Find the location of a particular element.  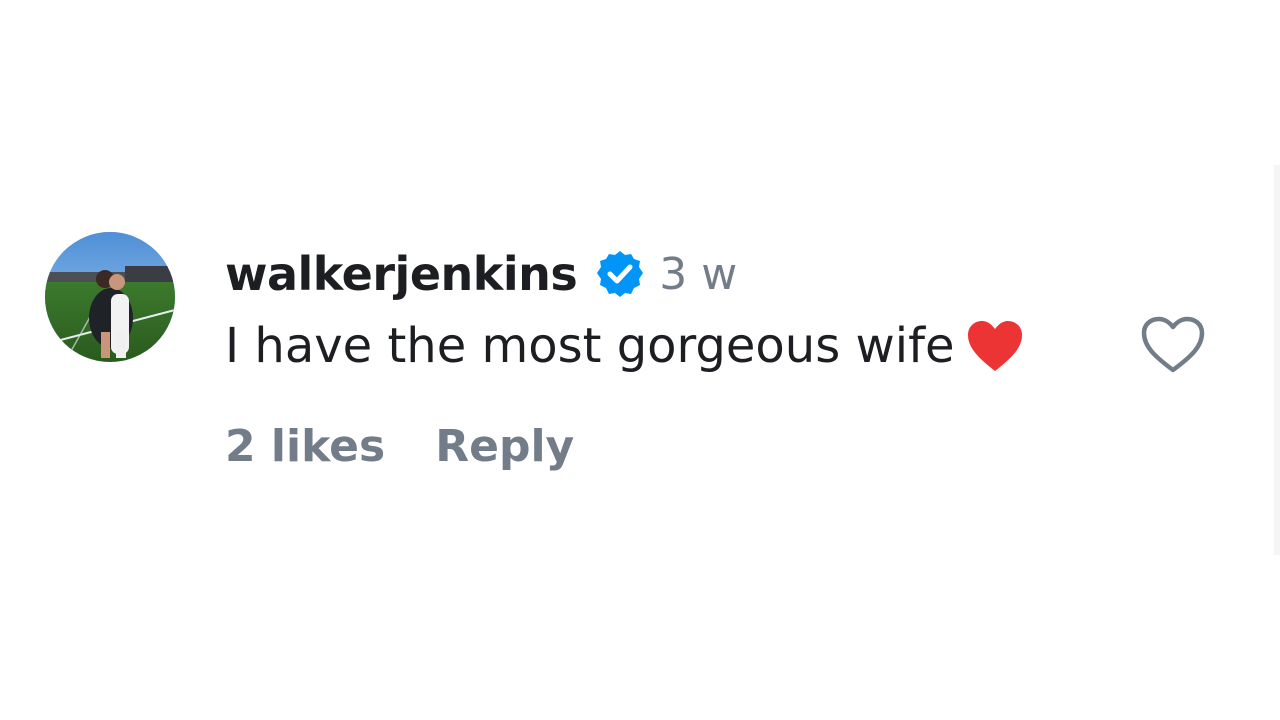

reply-button: Reply is located at coordinates (504, 446).